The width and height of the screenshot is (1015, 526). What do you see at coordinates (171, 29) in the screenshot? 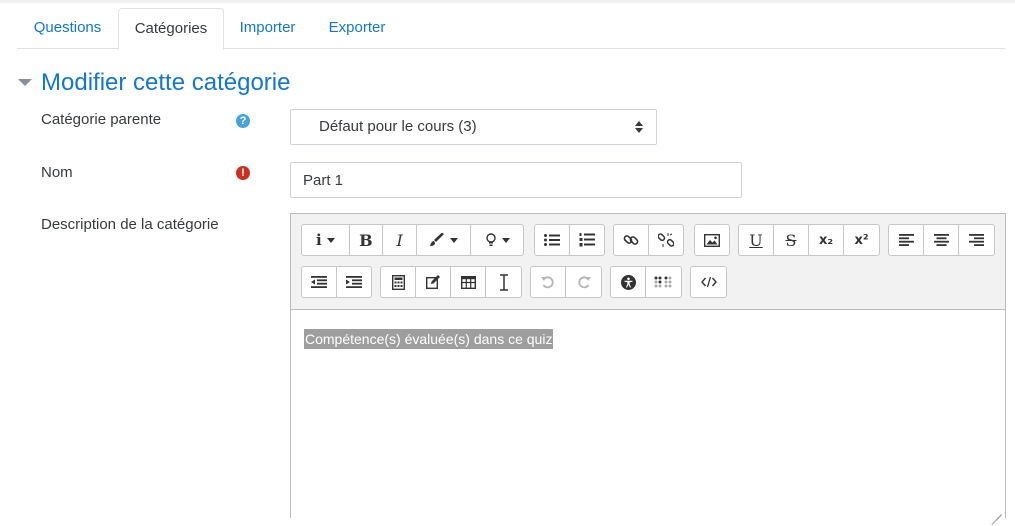
I see `tab-categories: Catégories` at bounding box center [171, 29].